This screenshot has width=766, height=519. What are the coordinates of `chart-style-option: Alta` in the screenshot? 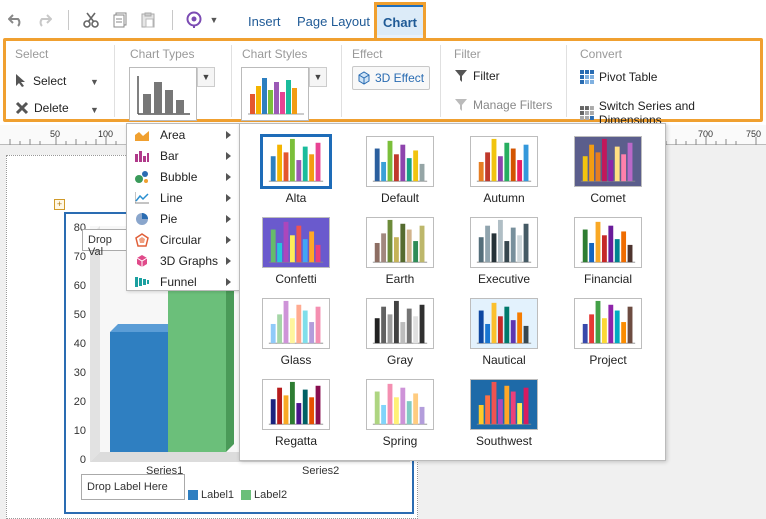 It's located at (296, 164).